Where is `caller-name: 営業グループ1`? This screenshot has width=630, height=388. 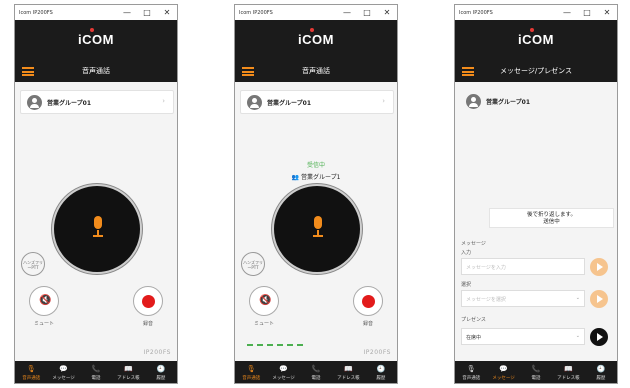
caller-name: 営業グループ1 is located at coordinates (320, 177).